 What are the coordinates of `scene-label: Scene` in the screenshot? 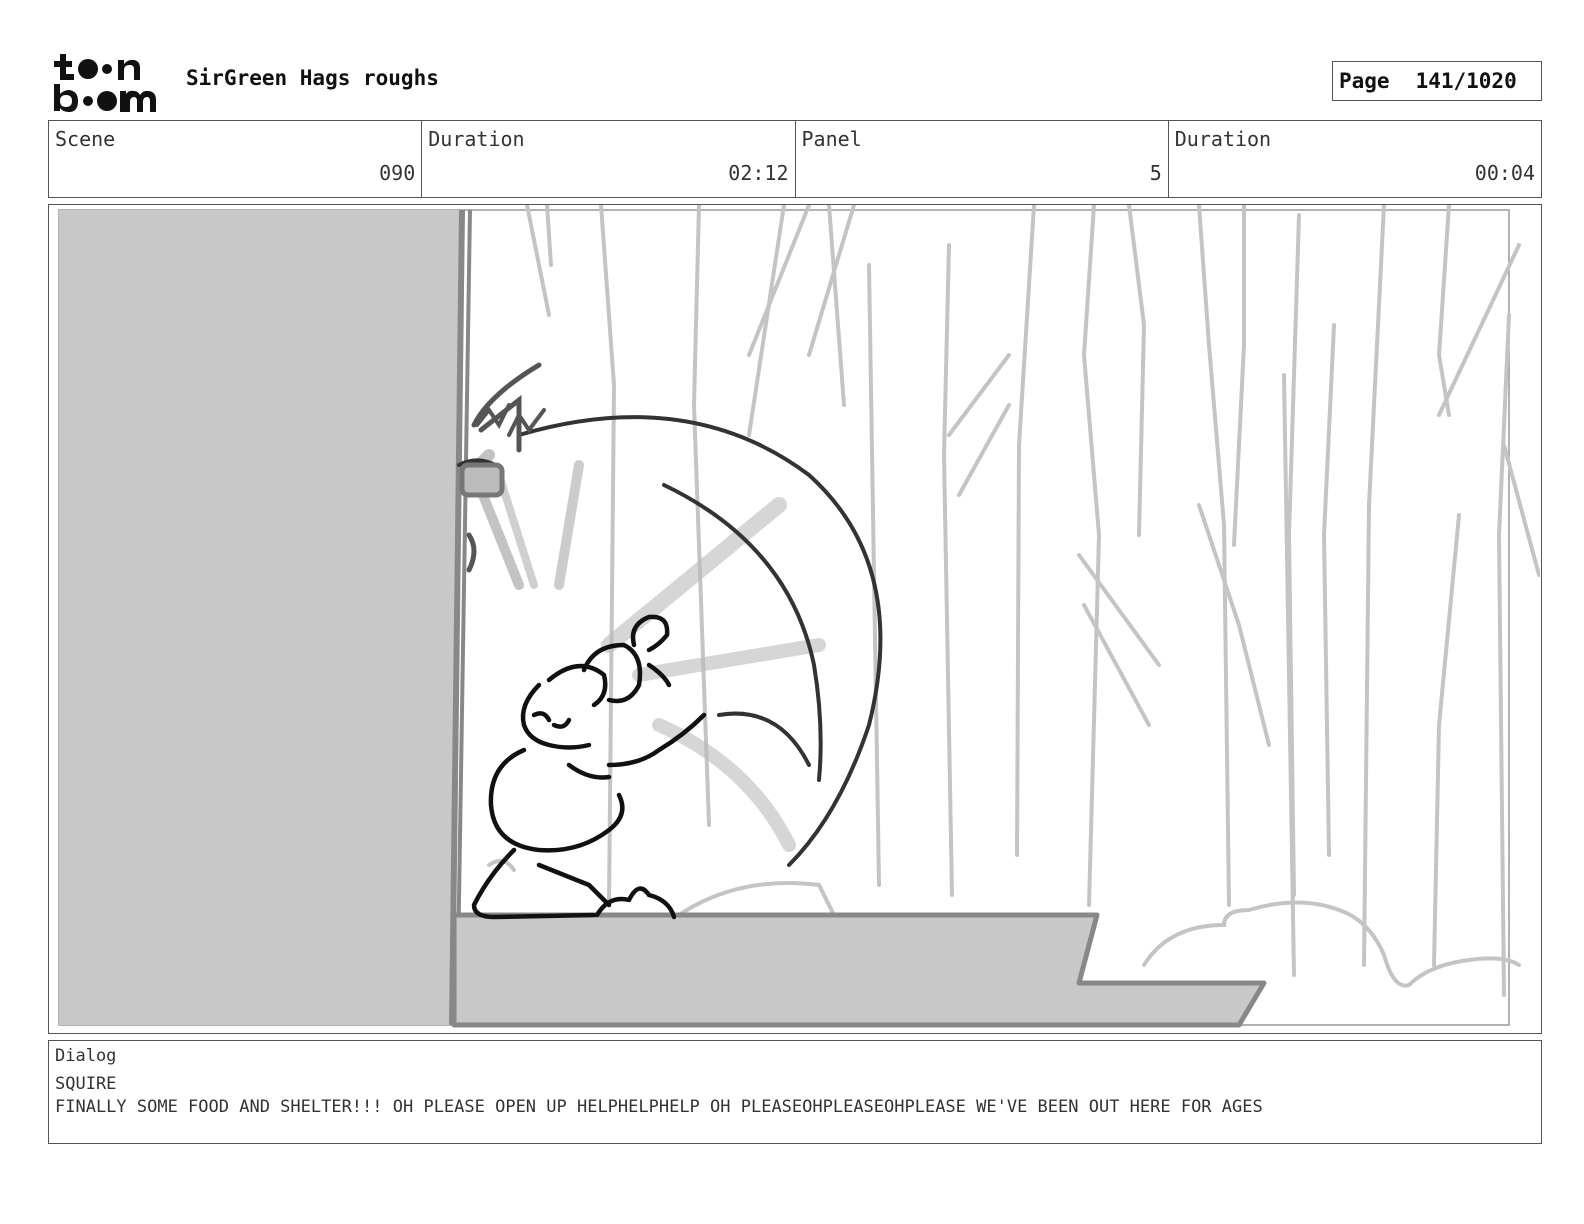 It's located at (85, 139).